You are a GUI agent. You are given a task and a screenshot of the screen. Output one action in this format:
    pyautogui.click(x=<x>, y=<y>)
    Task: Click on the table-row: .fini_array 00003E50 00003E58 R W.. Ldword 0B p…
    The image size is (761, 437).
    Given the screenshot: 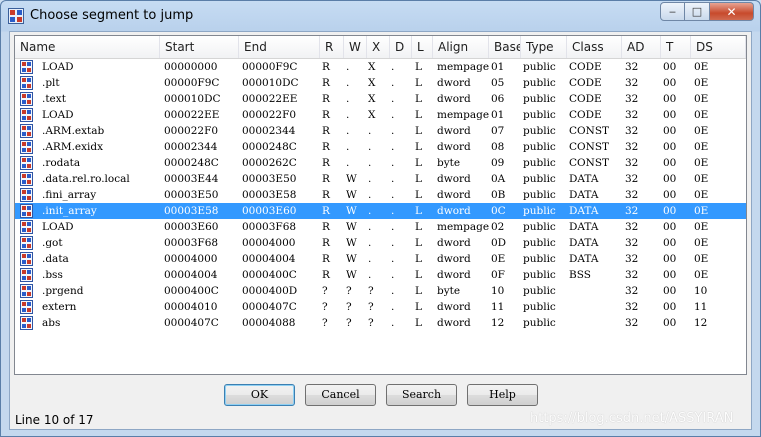 What is the action you would take?
    pyautogui.click(x=380, y=195)
    